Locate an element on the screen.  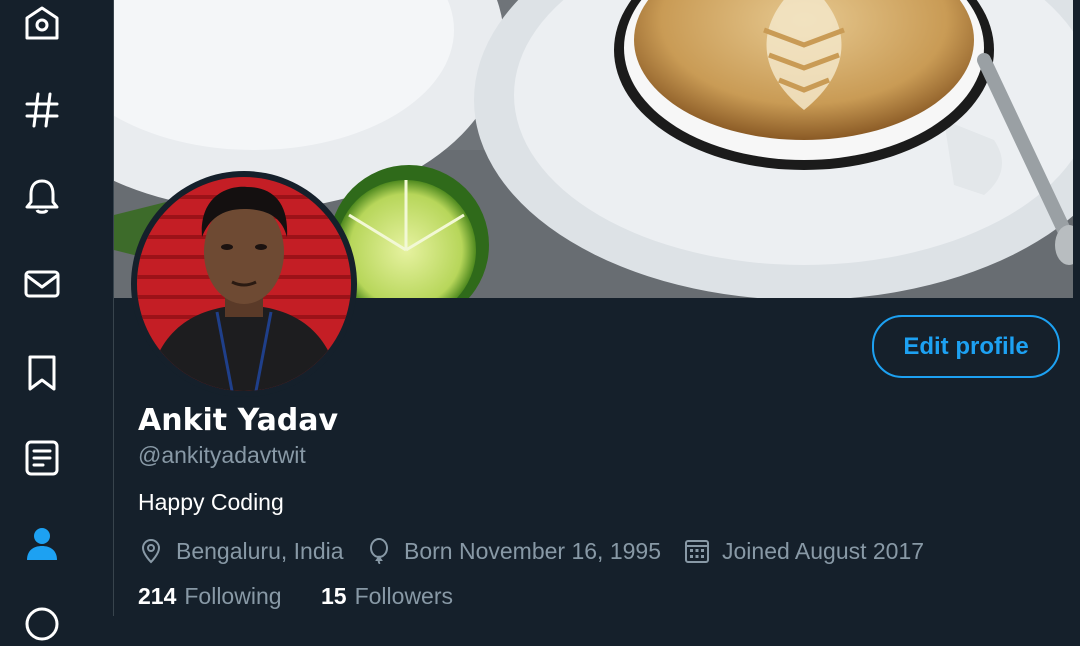
profile-icon is located at coordinates (42, 544).